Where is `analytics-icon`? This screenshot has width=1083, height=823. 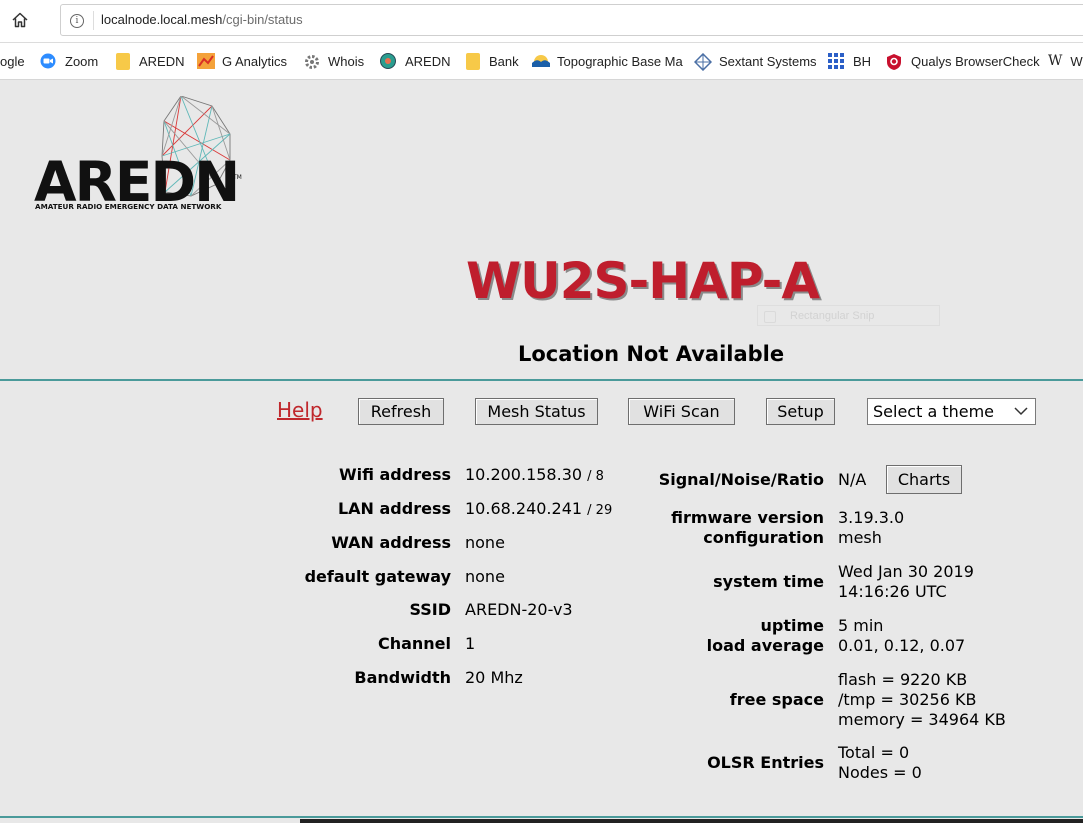 analytics-icon is located at coordinates (206, 61).